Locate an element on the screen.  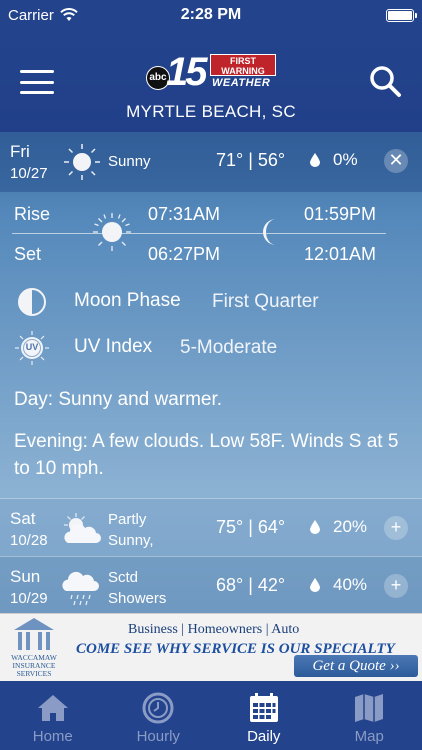
day-temps: 68° | 42° is located at coordinates (251, 585).